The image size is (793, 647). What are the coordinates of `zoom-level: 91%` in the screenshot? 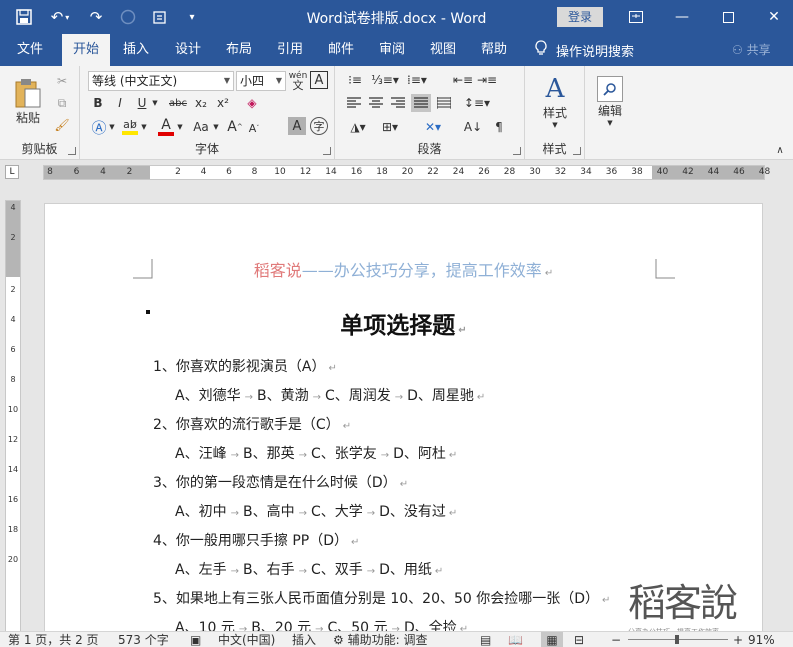 It's located at (761, 639).